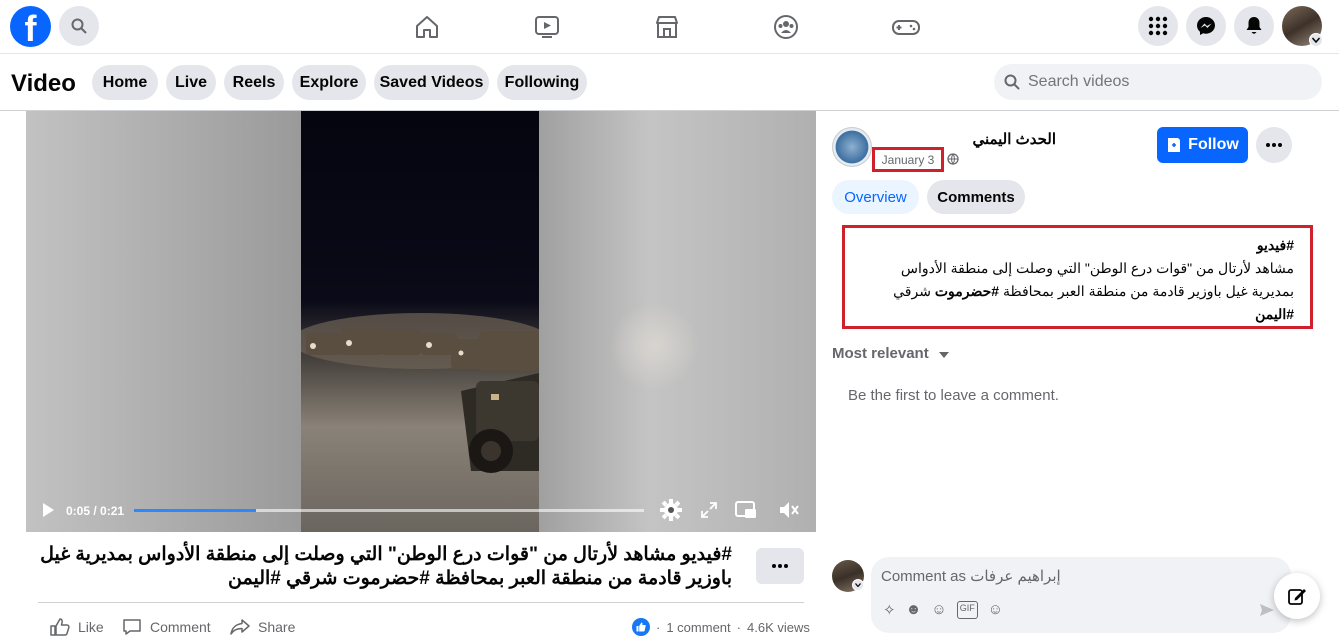  Describe the element at coordinates (240, 627) in the screenshot. I see `share-icon` at that location.